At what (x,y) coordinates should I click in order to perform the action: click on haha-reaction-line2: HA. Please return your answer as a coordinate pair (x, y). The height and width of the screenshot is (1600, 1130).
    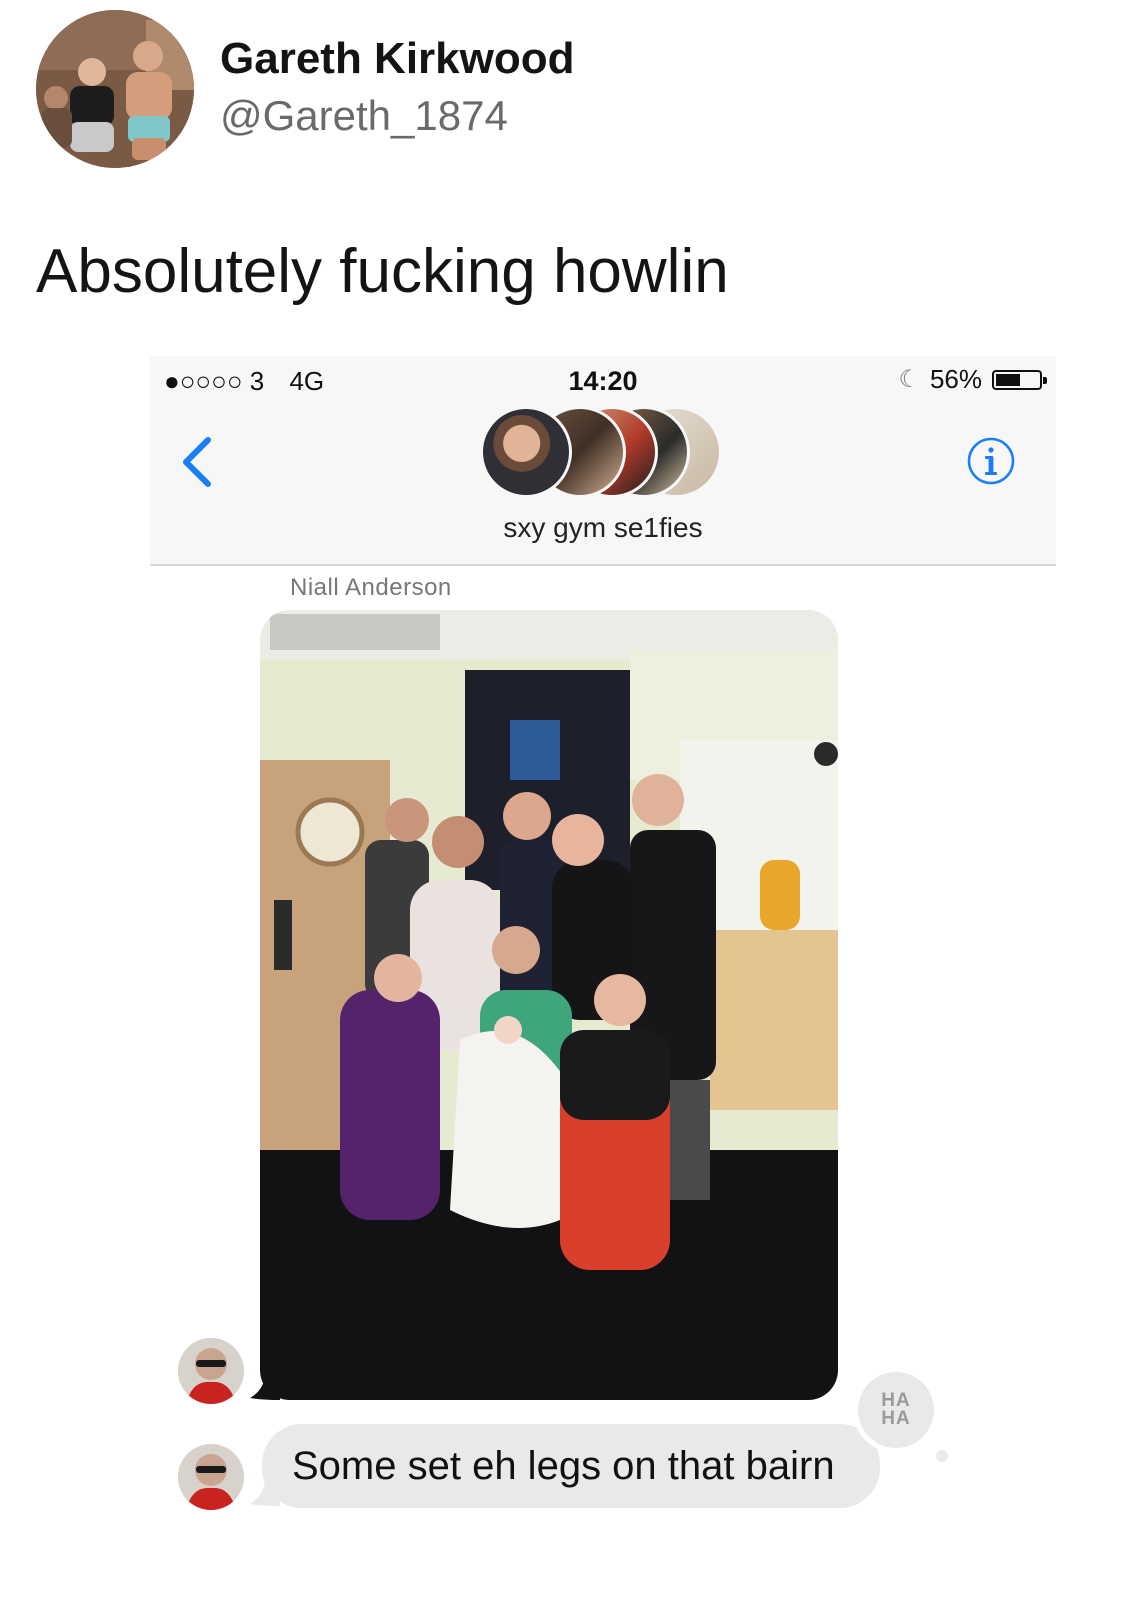
    Looking at the image, I should click on (896, 1418).